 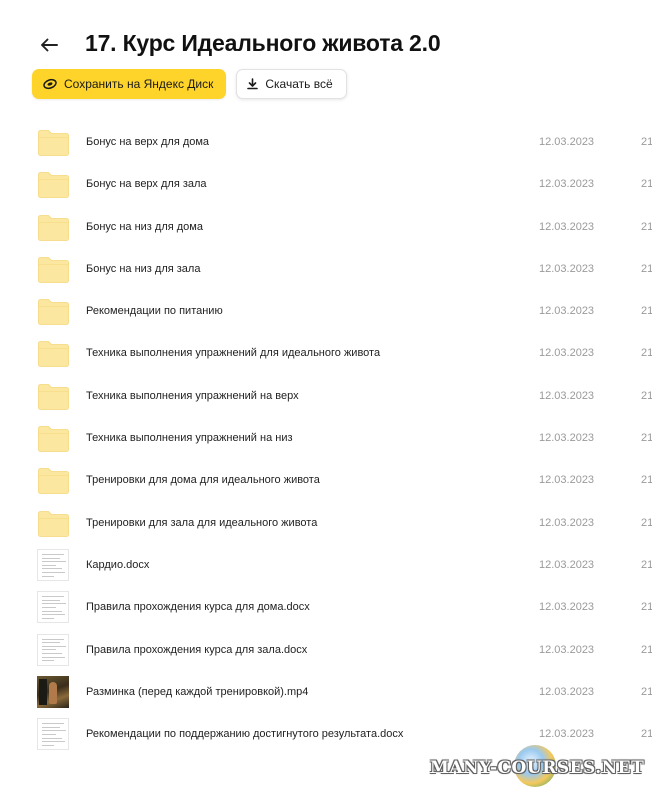 What do you see at coordinates (192, 395) in the screenshot?
I see `file-name: Техника выполнения упражнений на верх` at bounding box center [192, 395].